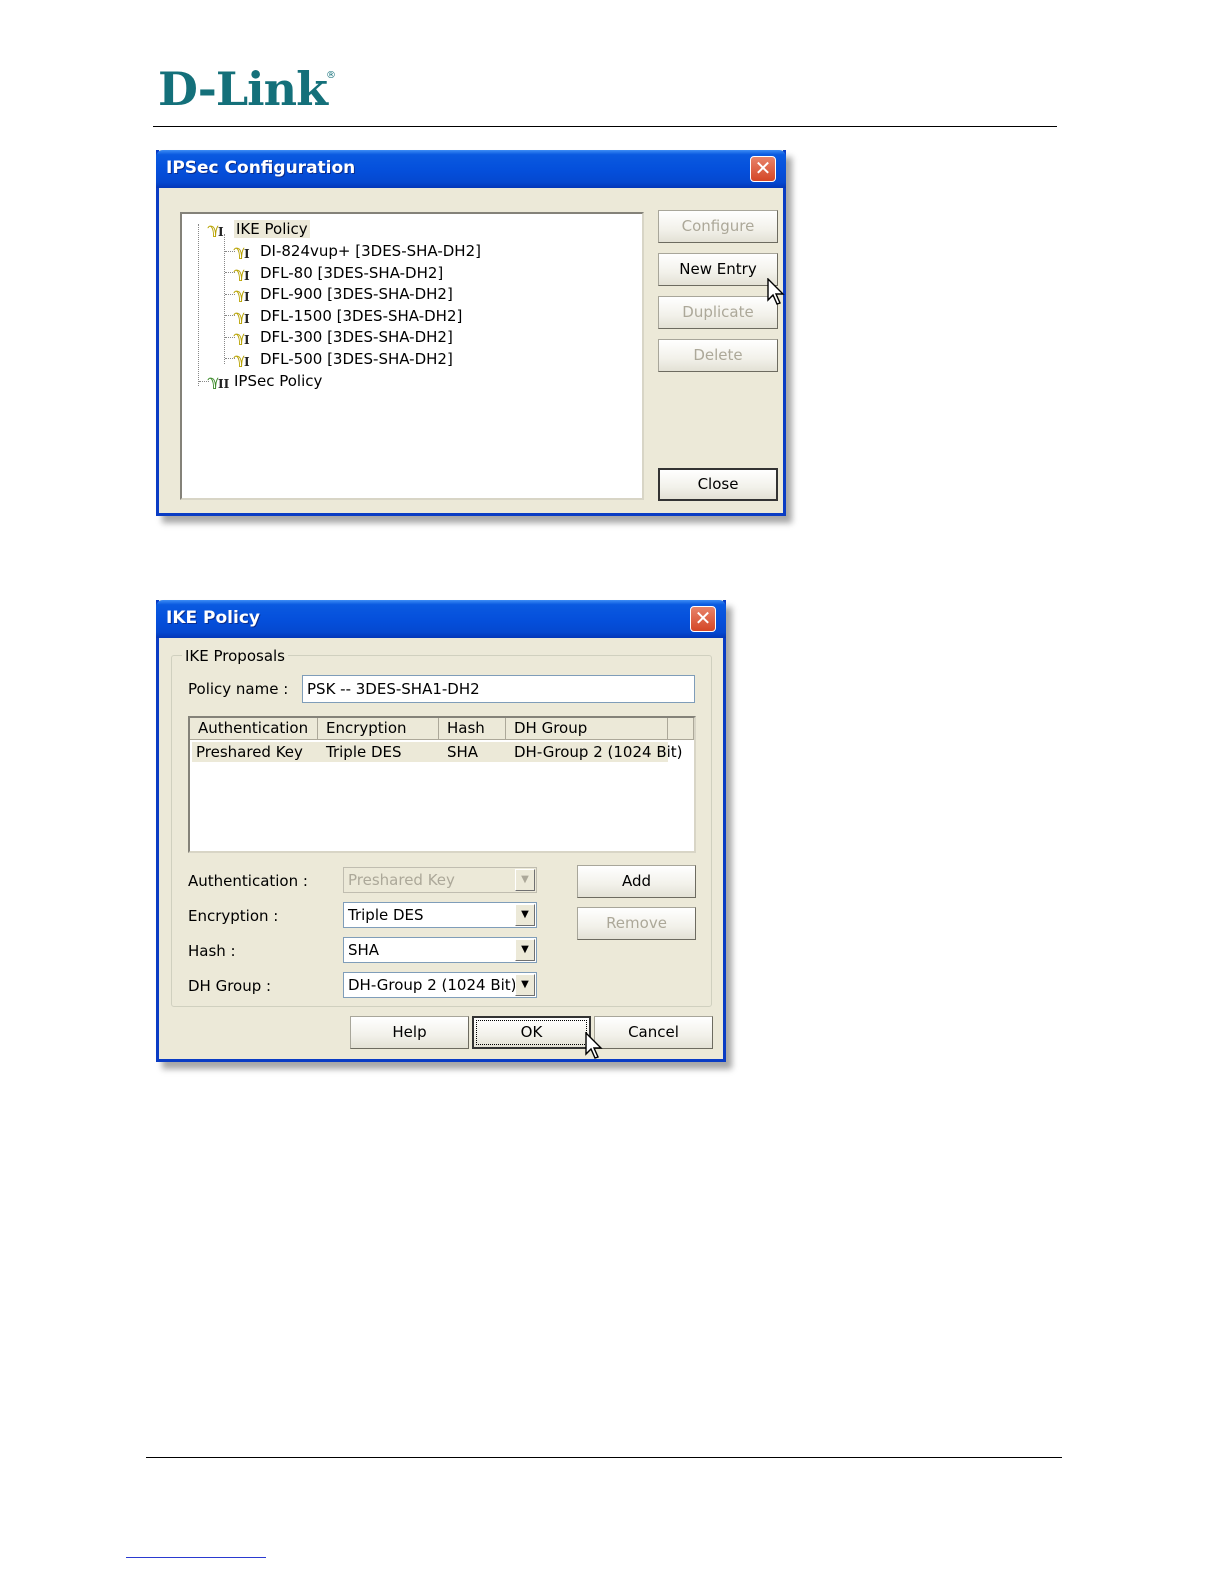 The width and height of the screenshot is (1225, 1585). I want to click on tree-item-label: DI-824vup+ [3DES-SHA-DH2], so click(370, 251).